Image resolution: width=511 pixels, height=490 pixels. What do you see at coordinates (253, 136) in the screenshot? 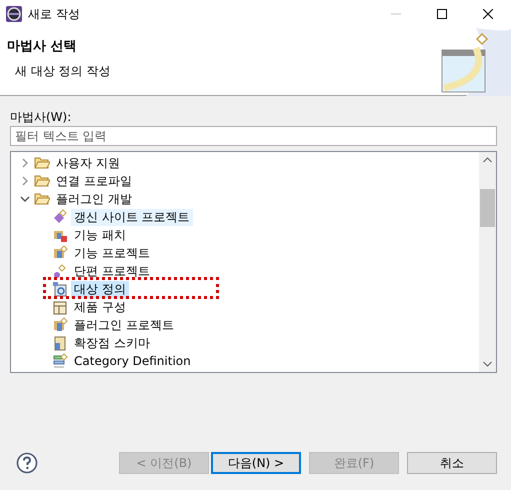
I see `filter-field: 필터 텍스트 입력` at bounding box center [253, 136].